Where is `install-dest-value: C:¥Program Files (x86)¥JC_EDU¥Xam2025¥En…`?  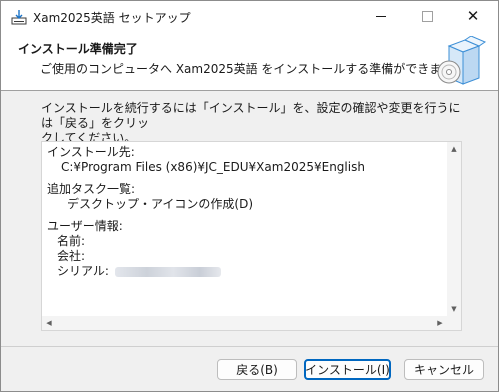
install-dest-value: C:¥Program Files (x86)¥JC_EDU¥Xam2025¥En… is located at coordinates (213, 167).